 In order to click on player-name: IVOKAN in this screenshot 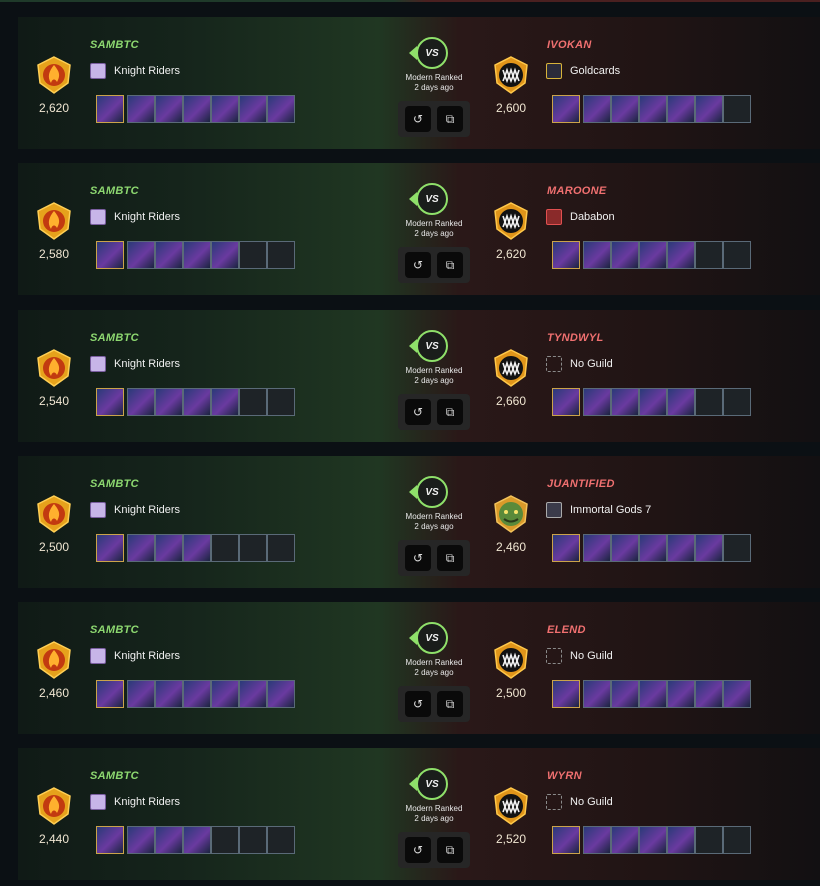, I will do `click(569, 45)`.